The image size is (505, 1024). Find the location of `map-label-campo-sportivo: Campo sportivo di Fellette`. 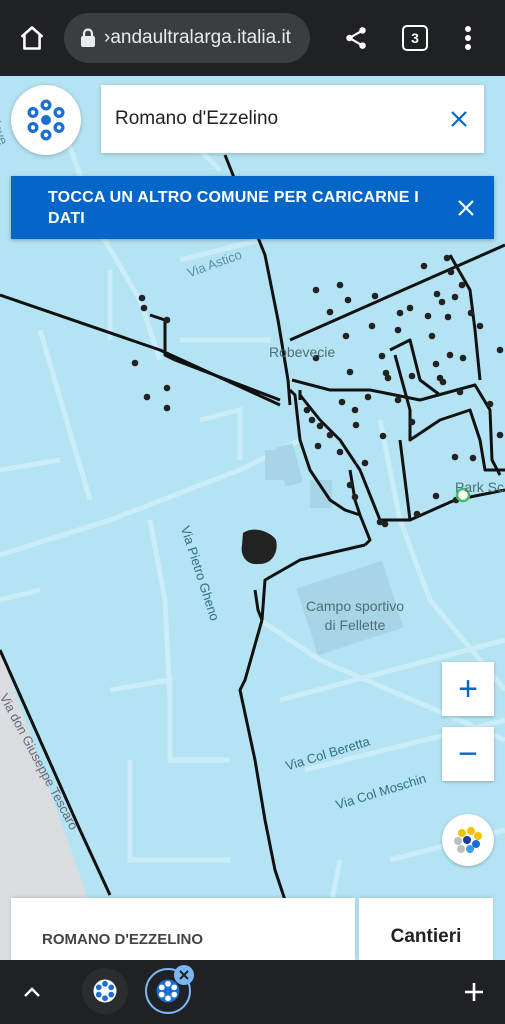

map-label-campo-sportivo: Campo sportivo di Fellette is located at coordinates (355, 616).